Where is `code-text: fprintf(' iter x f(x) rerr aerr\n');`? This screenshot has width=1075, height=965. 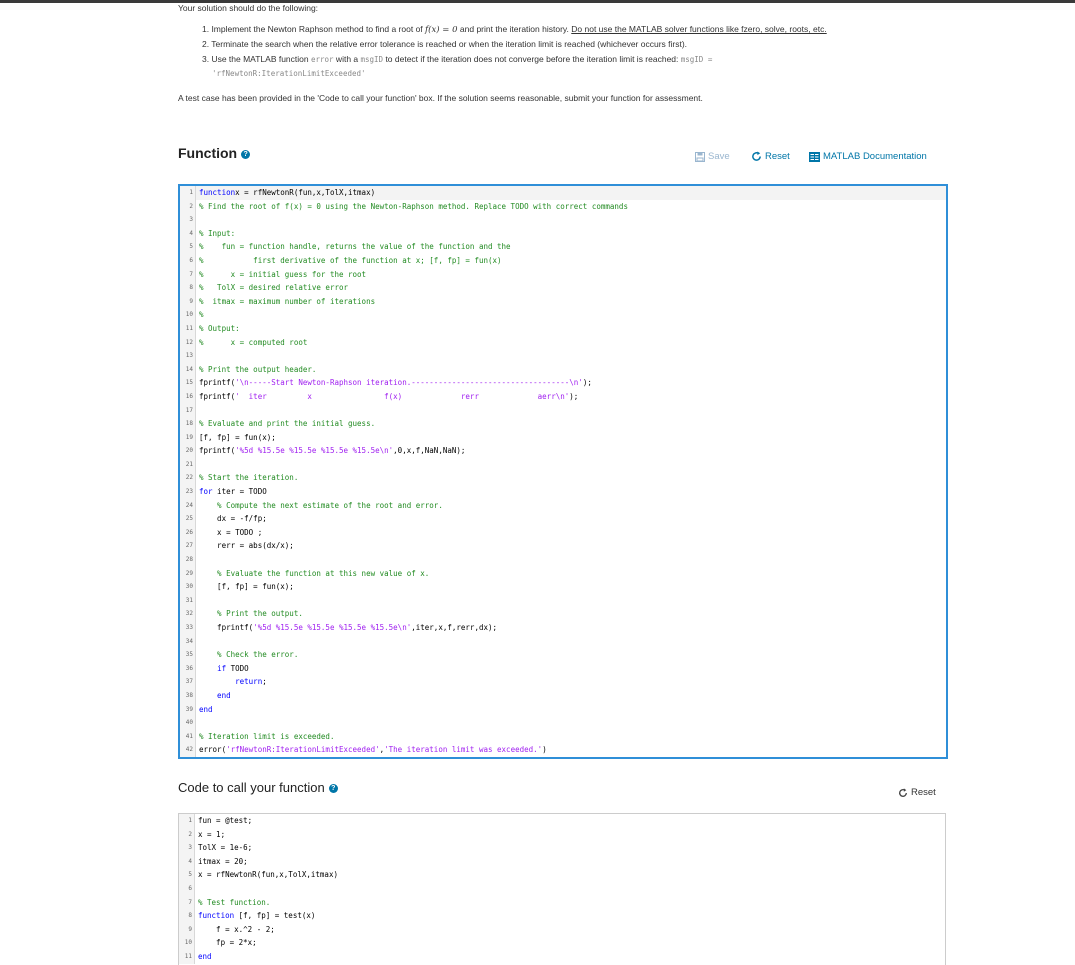 code-text: fprintf(' iter x f(x) rerr aerr\n'); is located at coordinates (388, 397).